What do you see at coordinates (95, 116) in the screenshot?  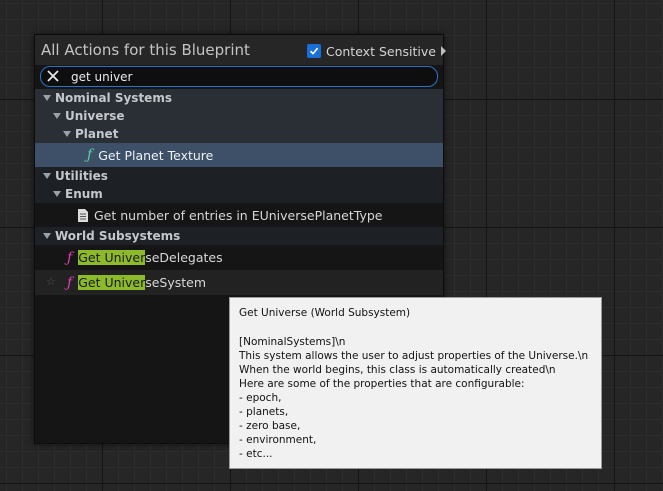 I see `category-label: Universe` at bounding box center [95, 116].